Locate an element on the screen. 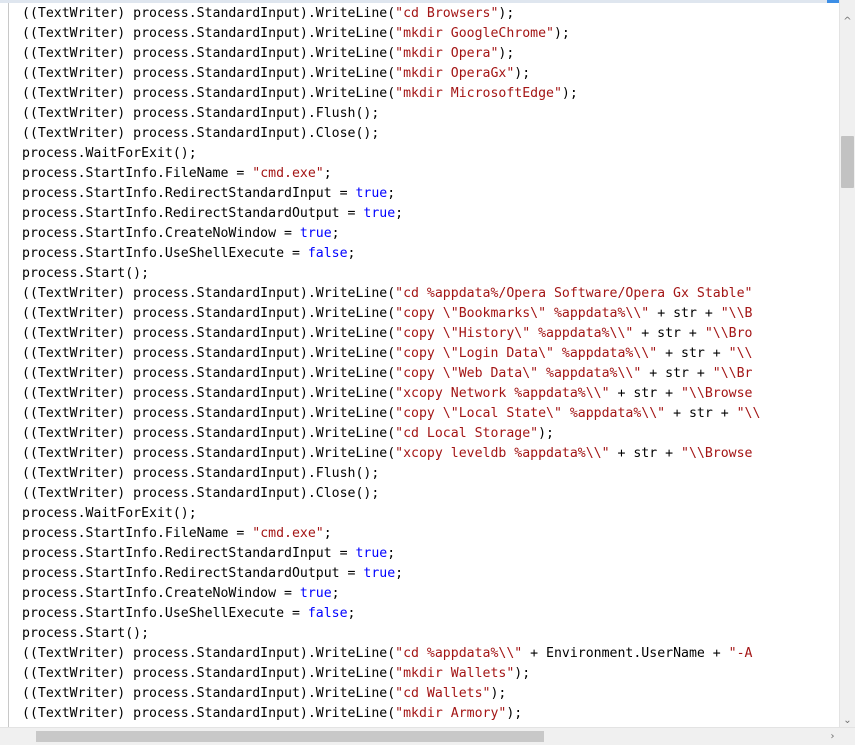 The image size is (855, 745). horizontal-scrollbar: › is located at coordinates (427, 736).